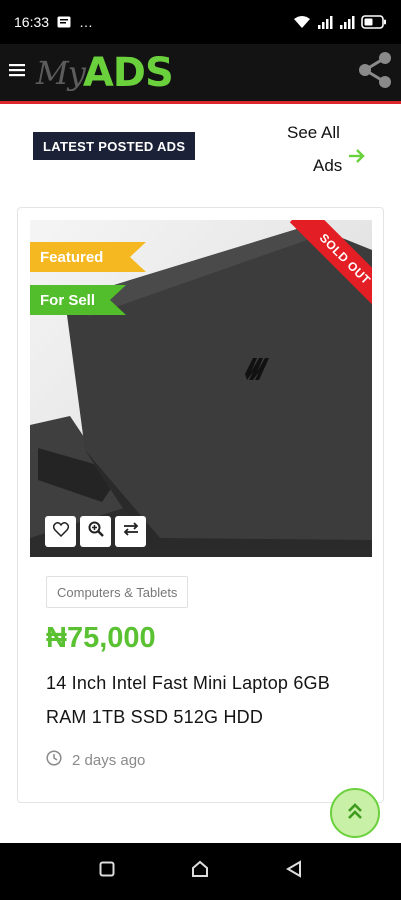 The image size is (401, 900). I want to click on hamburger-icon, so click(17, 72).